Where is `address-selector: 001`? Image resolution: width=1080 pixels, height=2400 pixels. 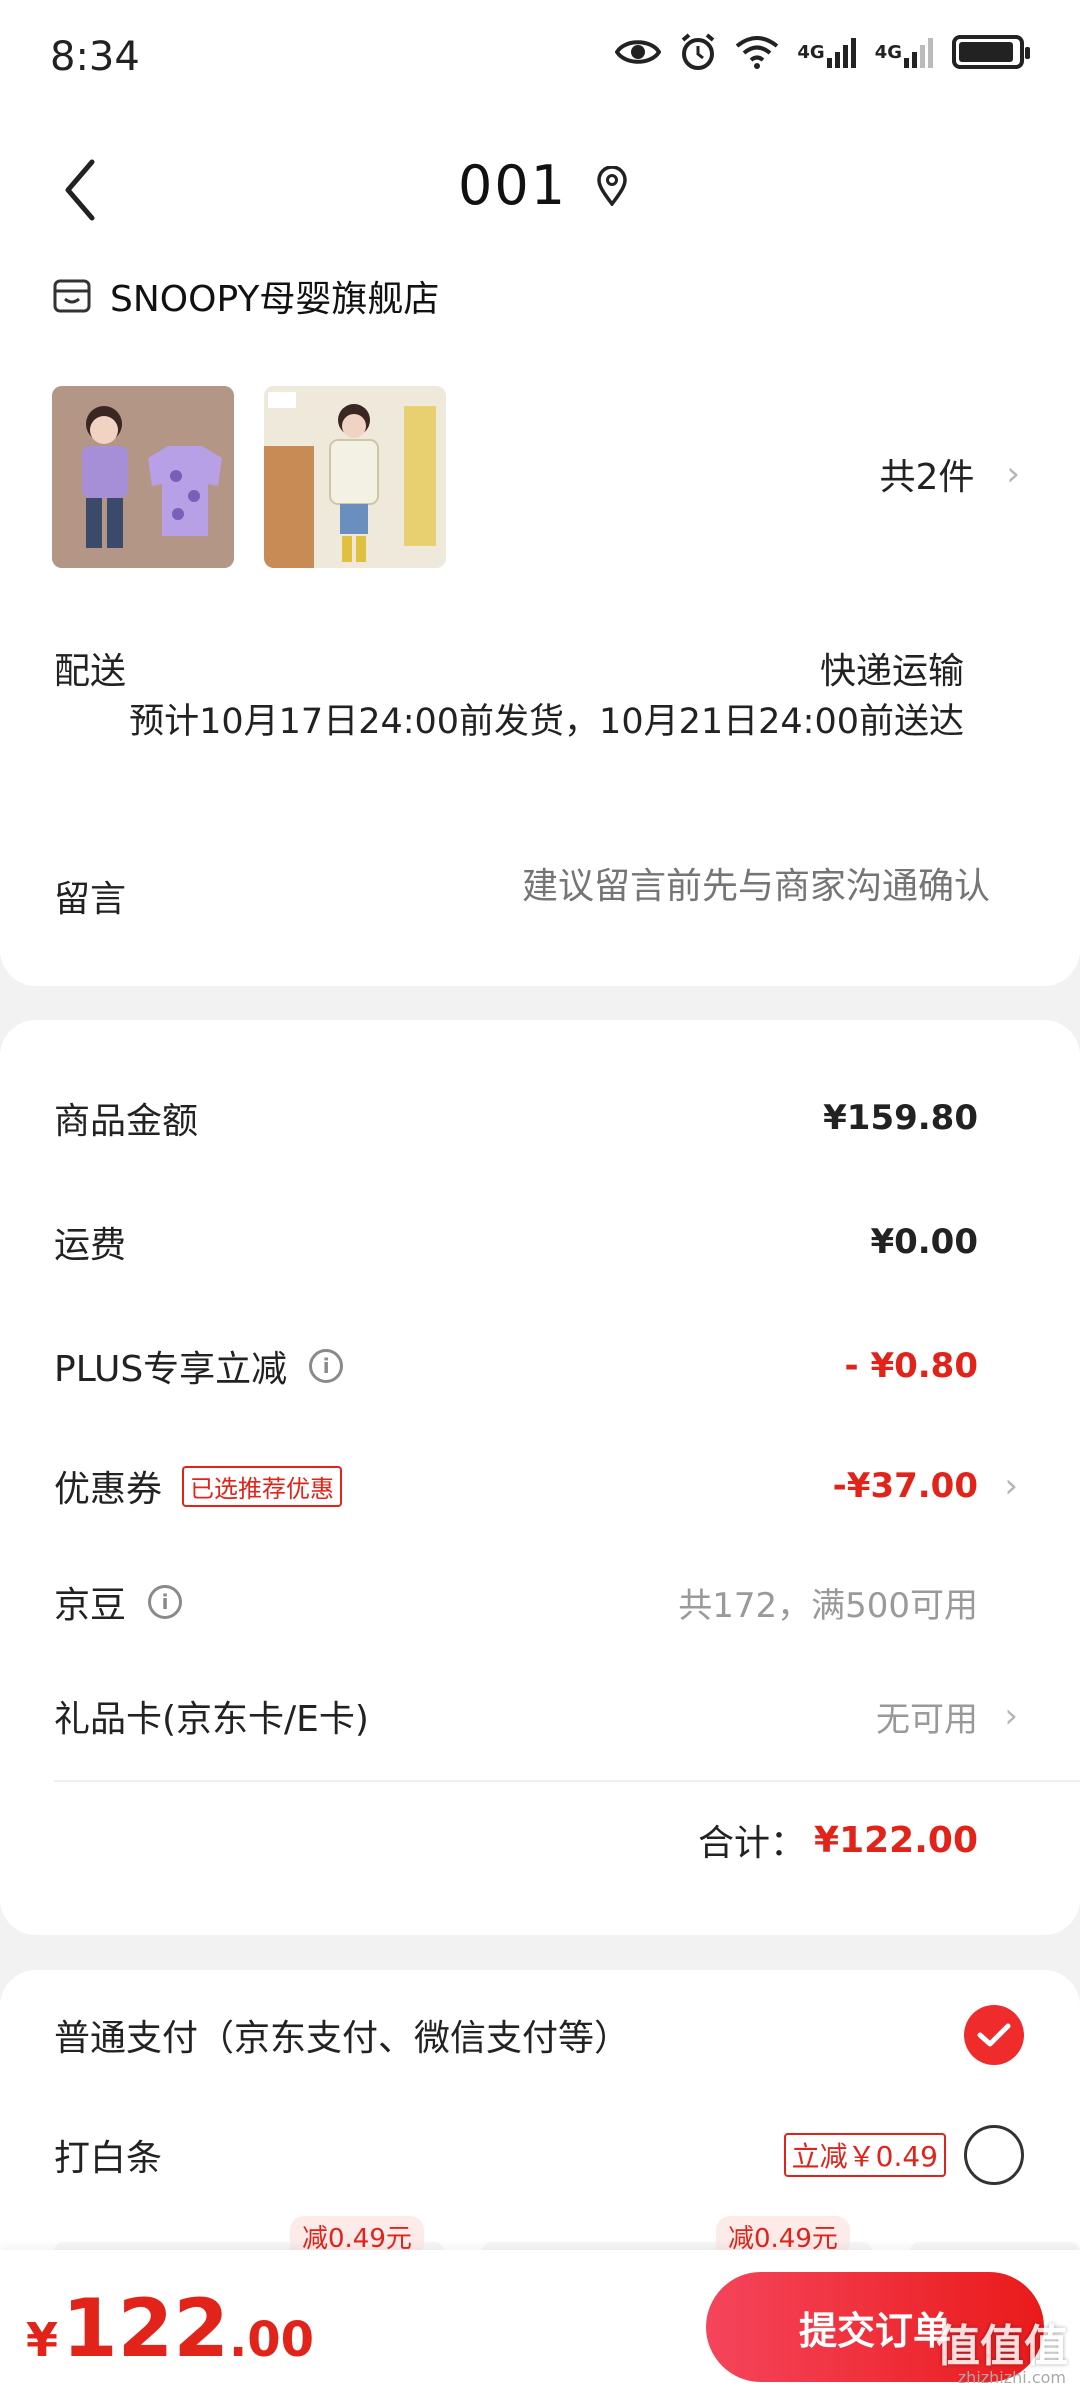 address-selector: 001 is located at coordinates (543, 185).